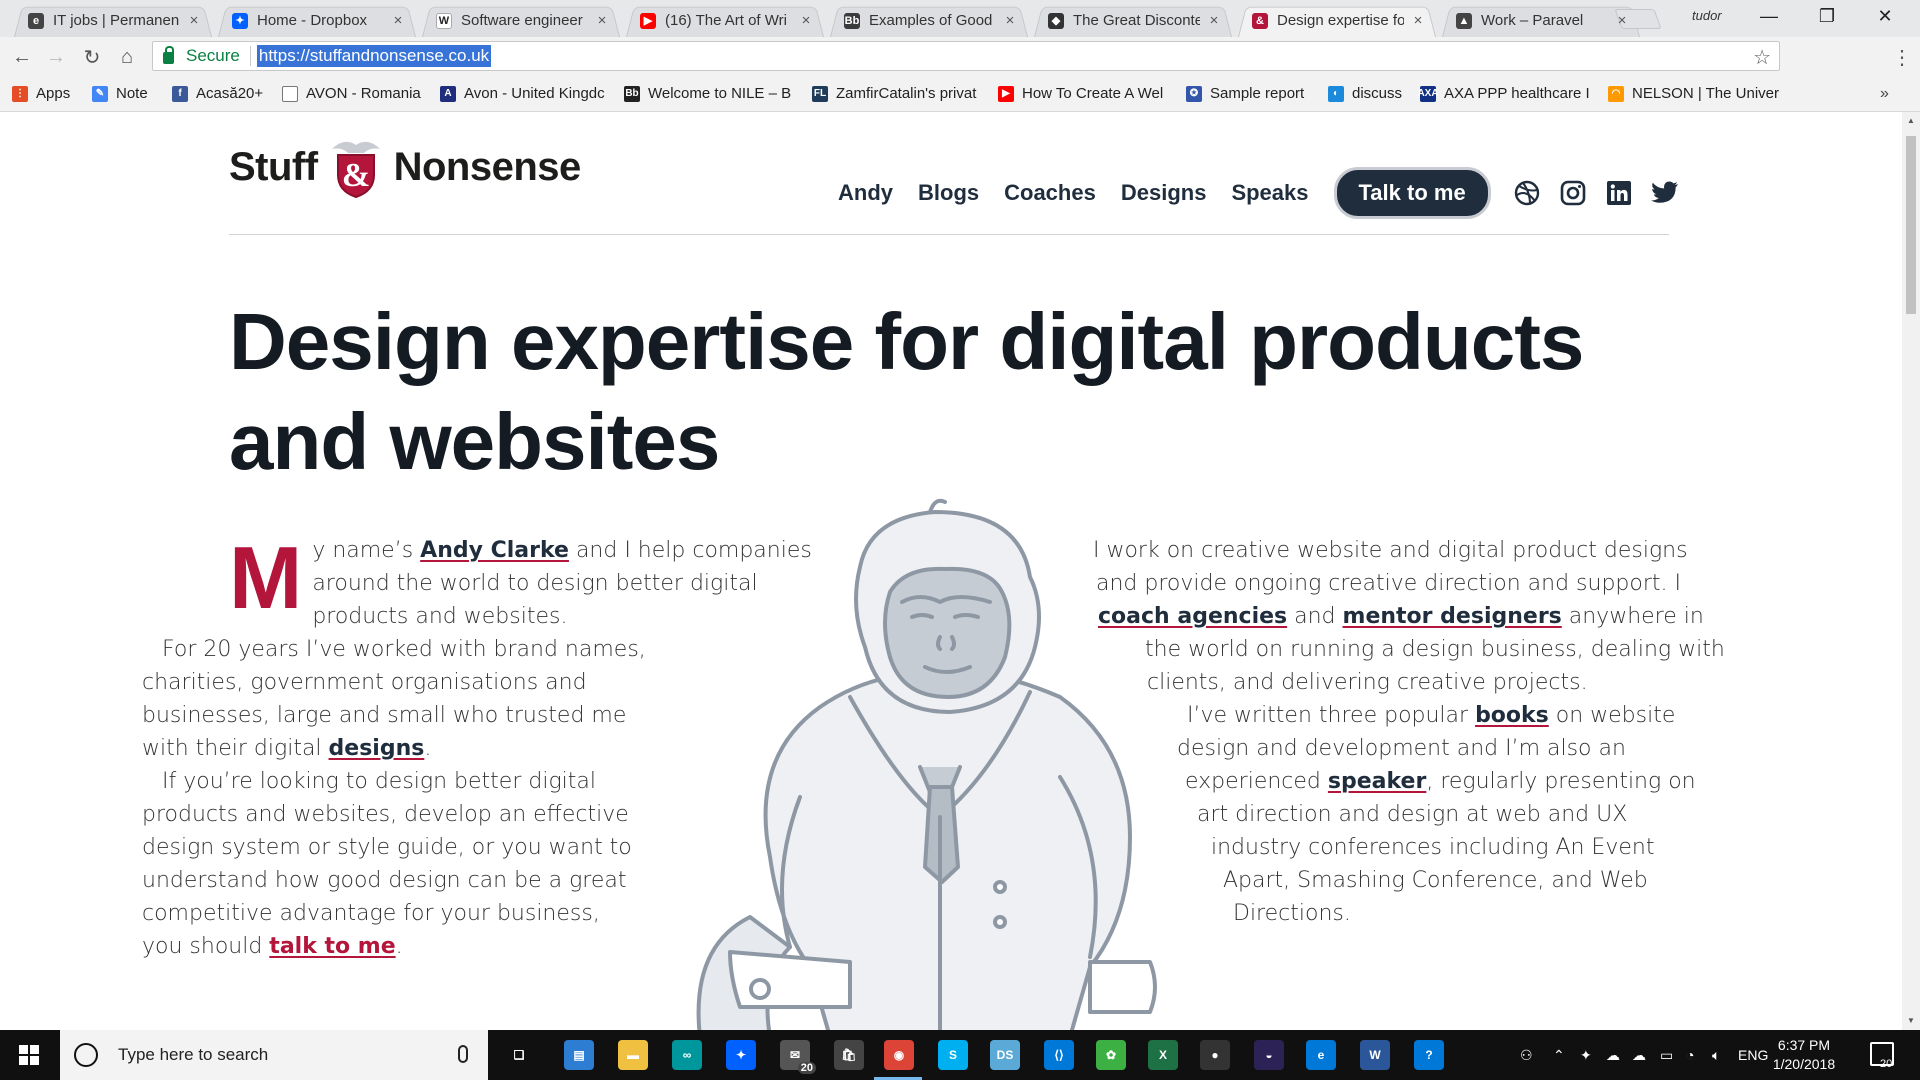 This screenshot has width=1920, height=1080. Describe the element at coordinates (1412, 193) in the screenshot. I see `talk-to-me-button: Talk to me` at that location.